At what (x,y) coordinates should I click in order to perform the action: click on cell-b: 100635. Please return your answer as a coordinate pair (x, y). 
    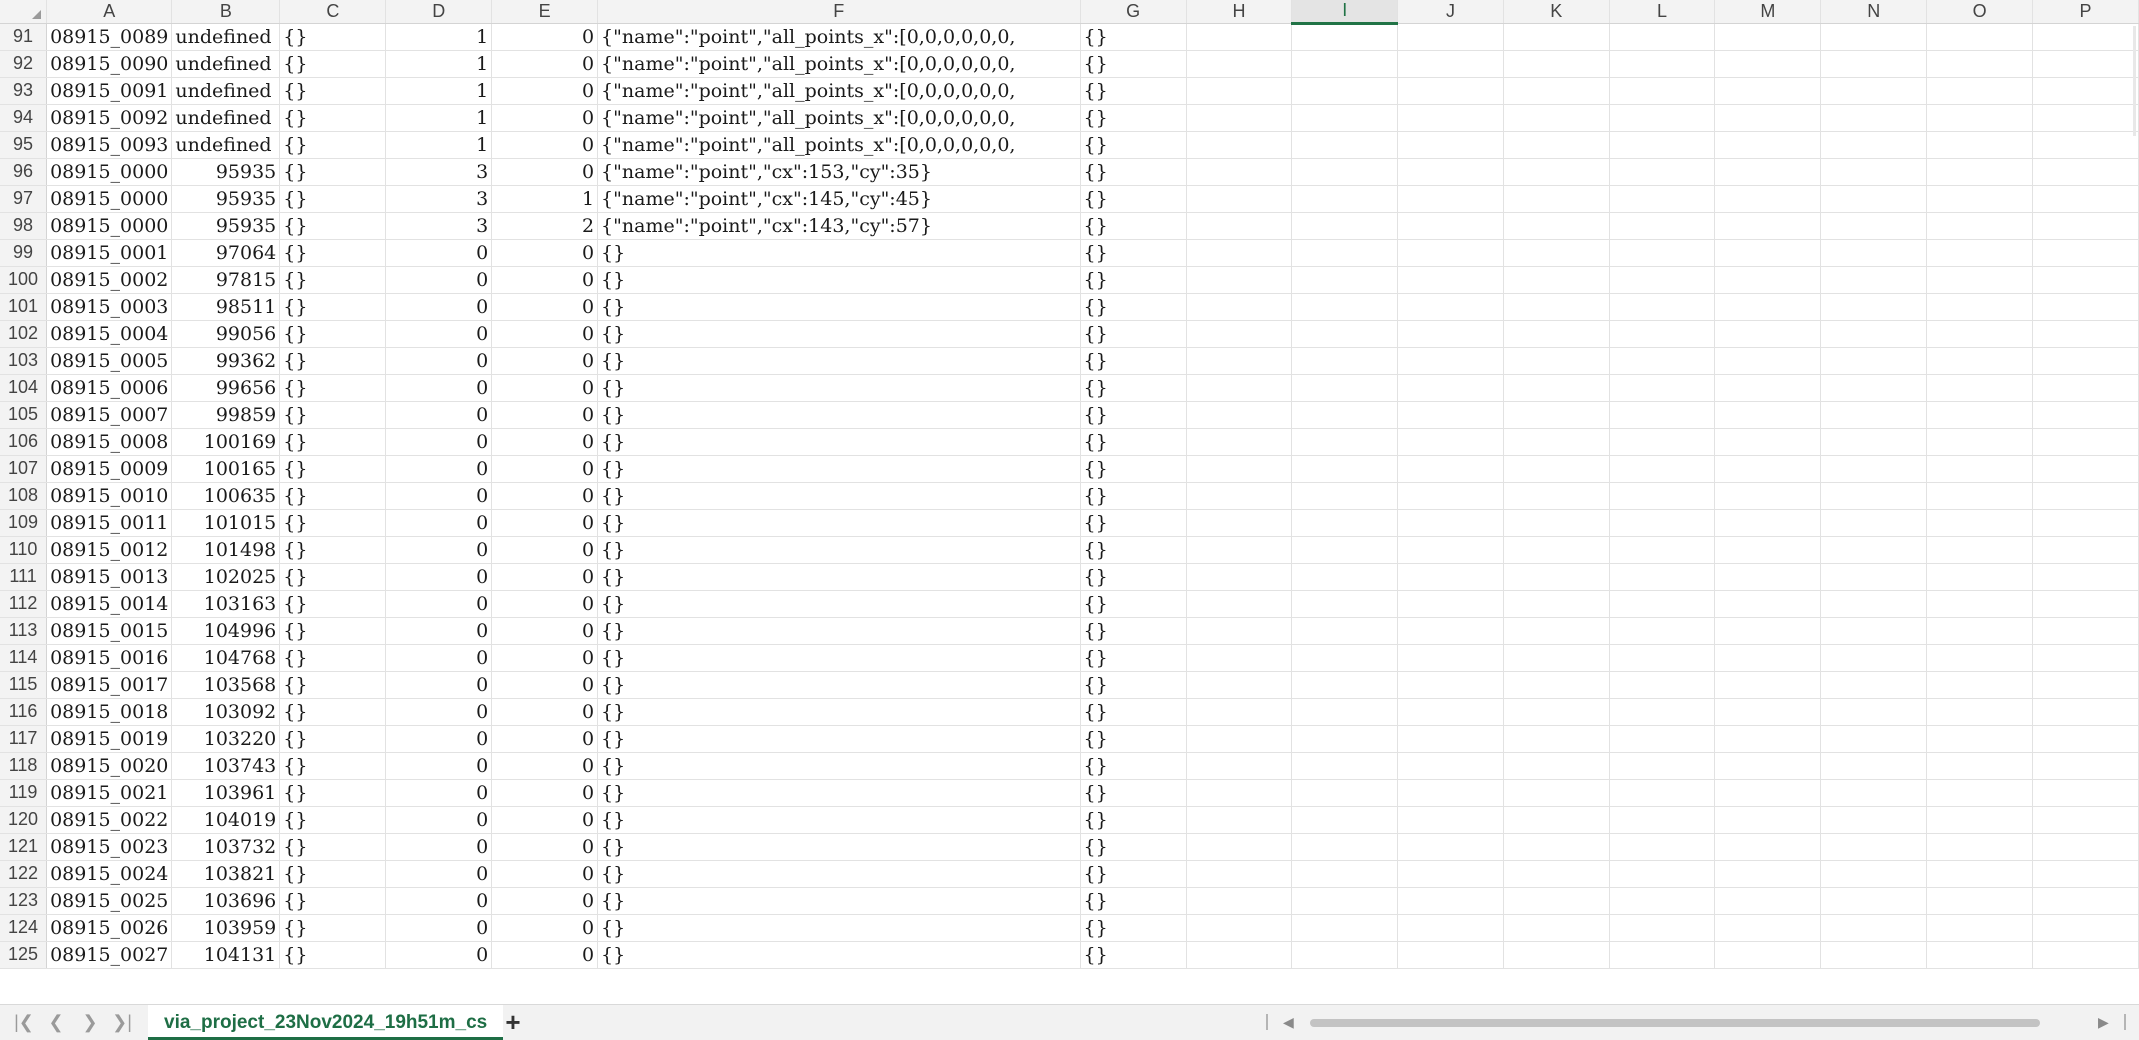
    Looking at the image, I should click on (226, 496).